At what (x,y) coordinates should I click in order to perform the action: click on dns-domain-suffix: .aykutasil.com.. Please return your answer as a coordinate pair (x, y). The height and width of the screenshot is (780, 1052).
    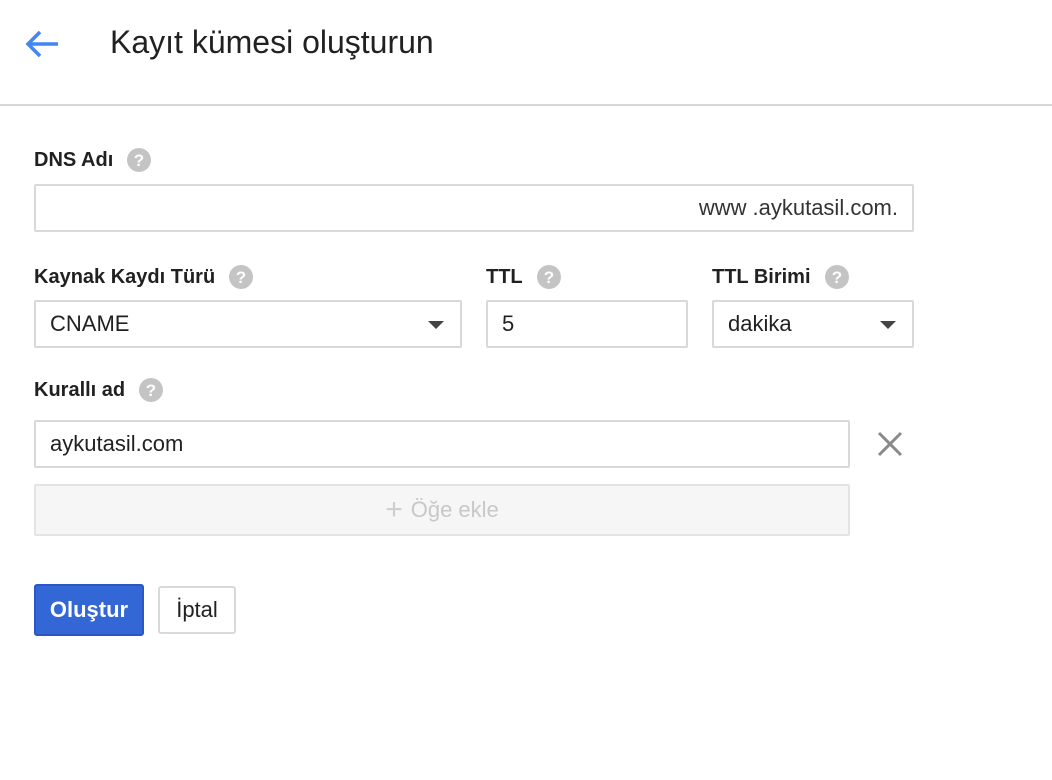
    Looking at the image, I should click on (825, 207).